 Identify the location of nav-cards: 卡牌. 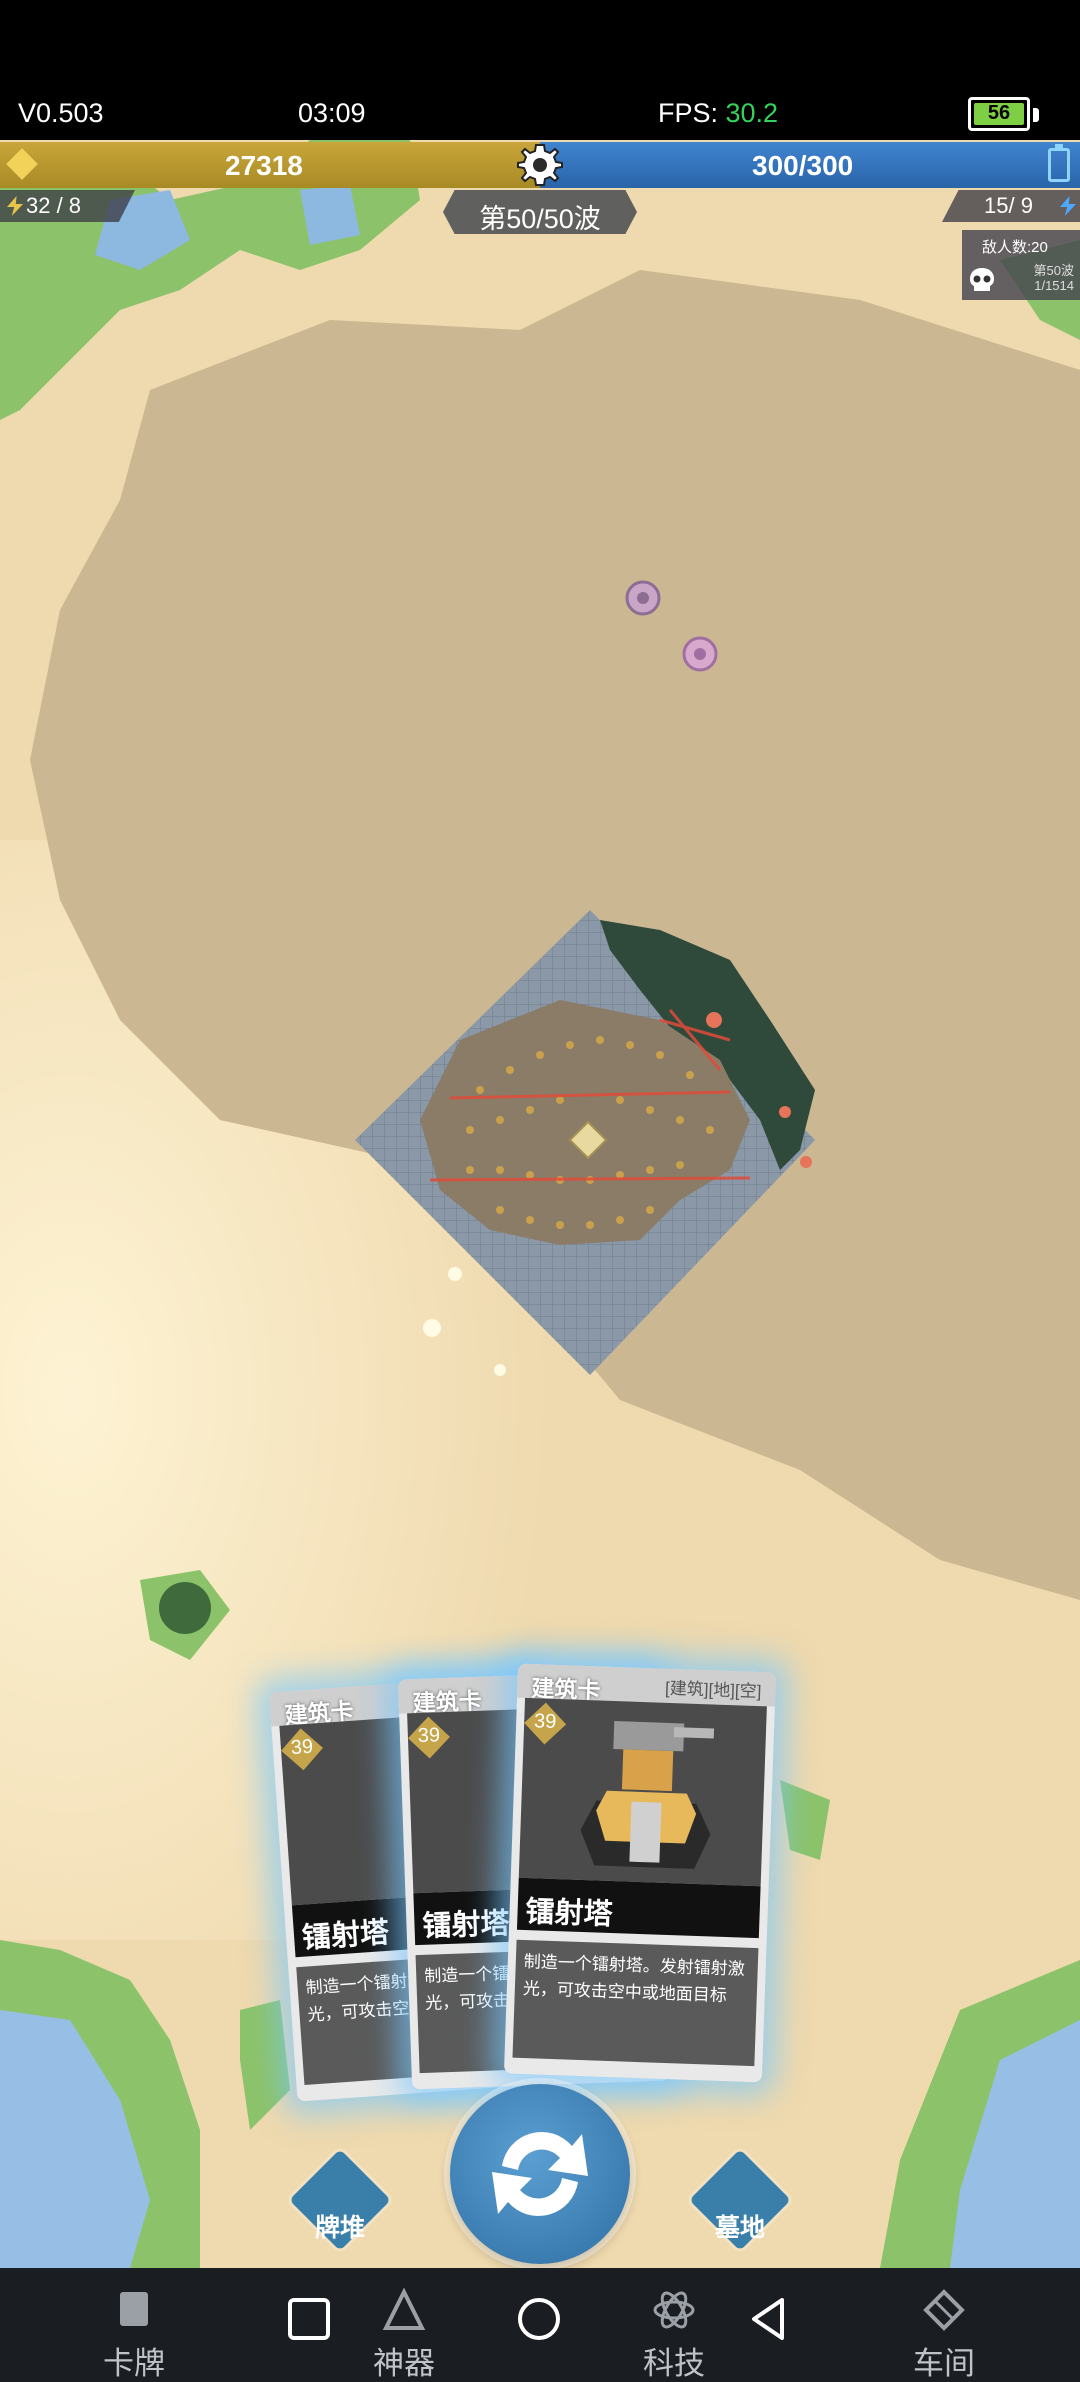
(134, 2333).